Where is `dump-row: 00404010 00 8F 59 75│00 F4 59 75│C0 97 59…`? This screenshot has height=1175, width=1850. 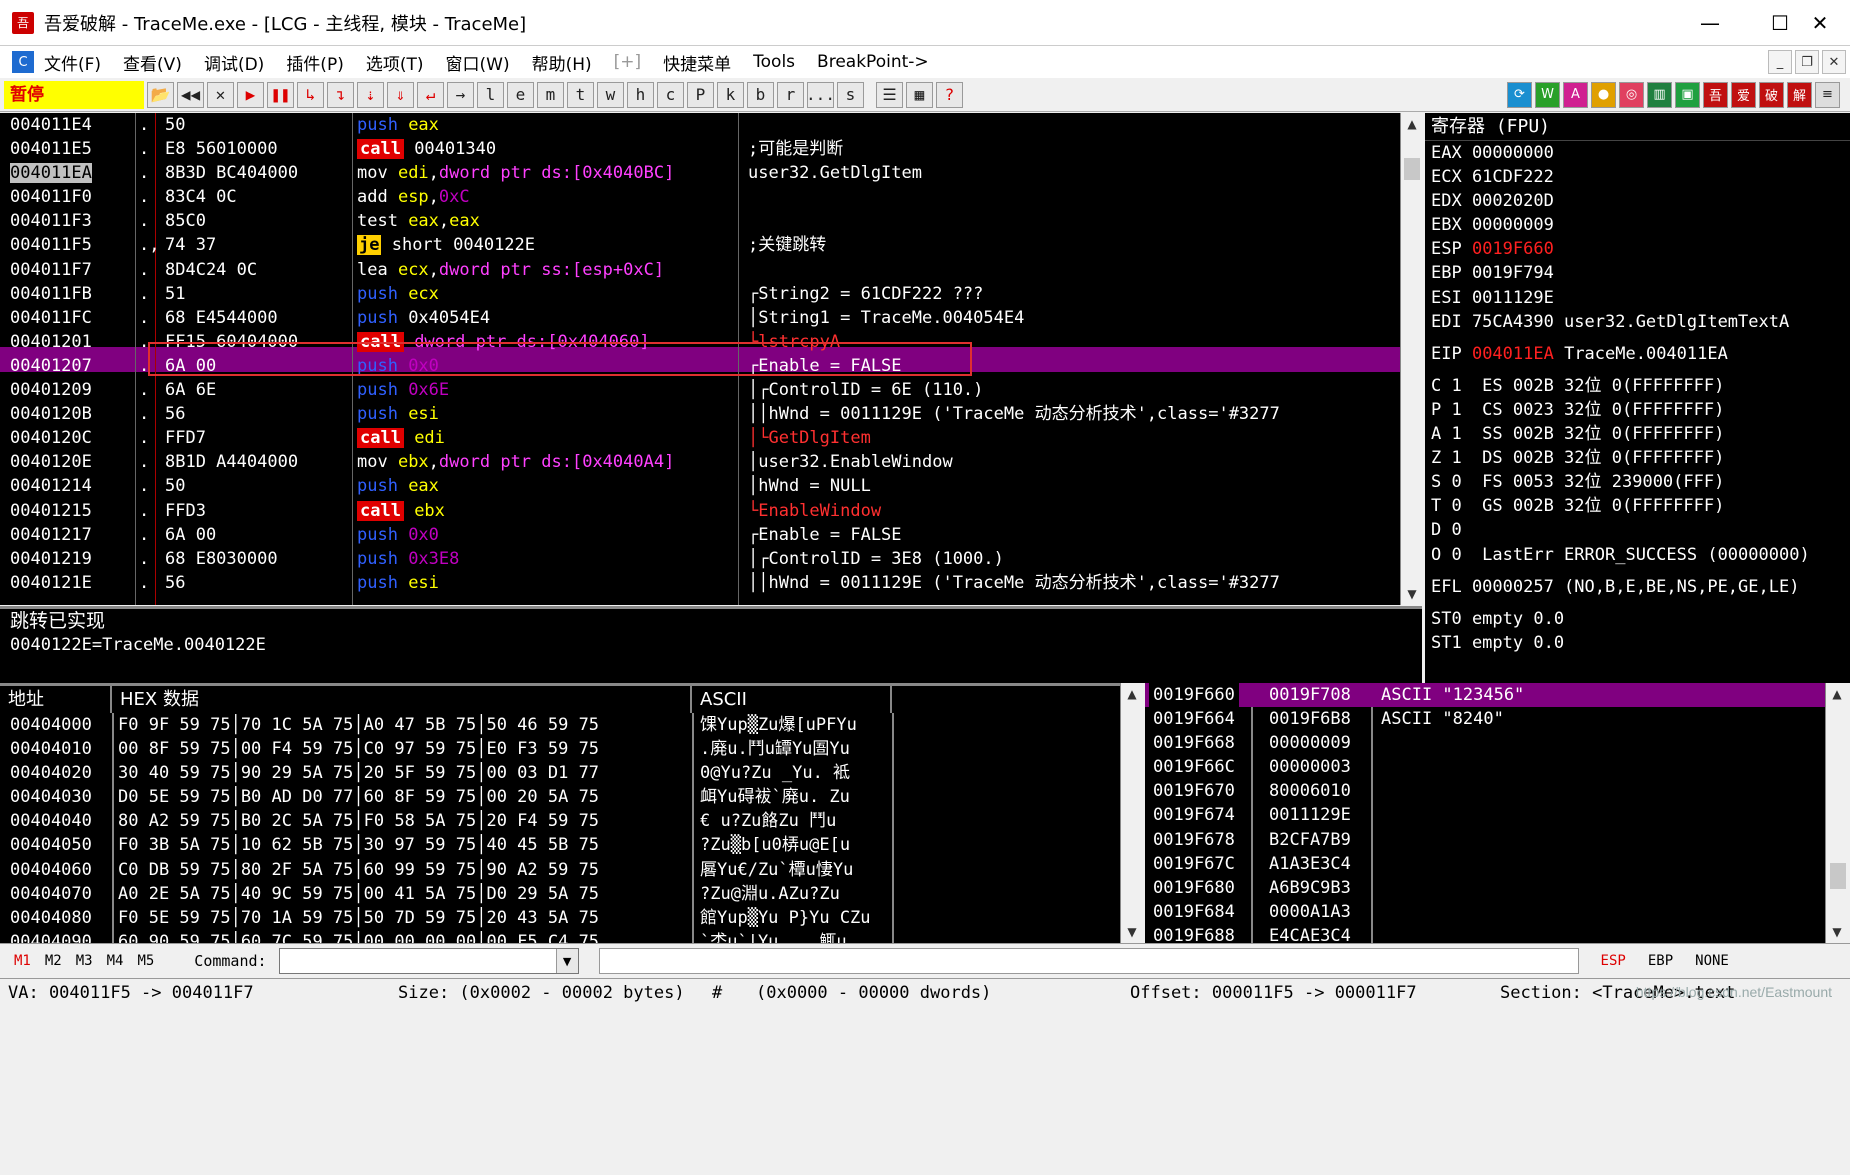
dump-row: 00404010 00 8F 59 75│00 F4 59 75│C0 97 59… is located at coordinates (560, 749).